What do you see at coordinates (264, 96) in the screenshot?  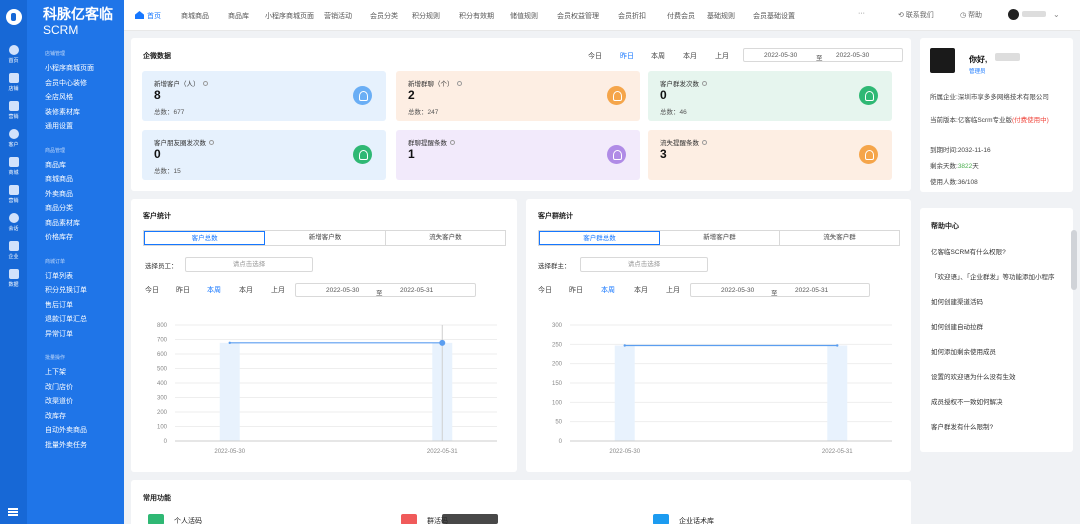 I see `metric-card: 新增客户（人） 8 总数：677` at bounding box center [264, 96].